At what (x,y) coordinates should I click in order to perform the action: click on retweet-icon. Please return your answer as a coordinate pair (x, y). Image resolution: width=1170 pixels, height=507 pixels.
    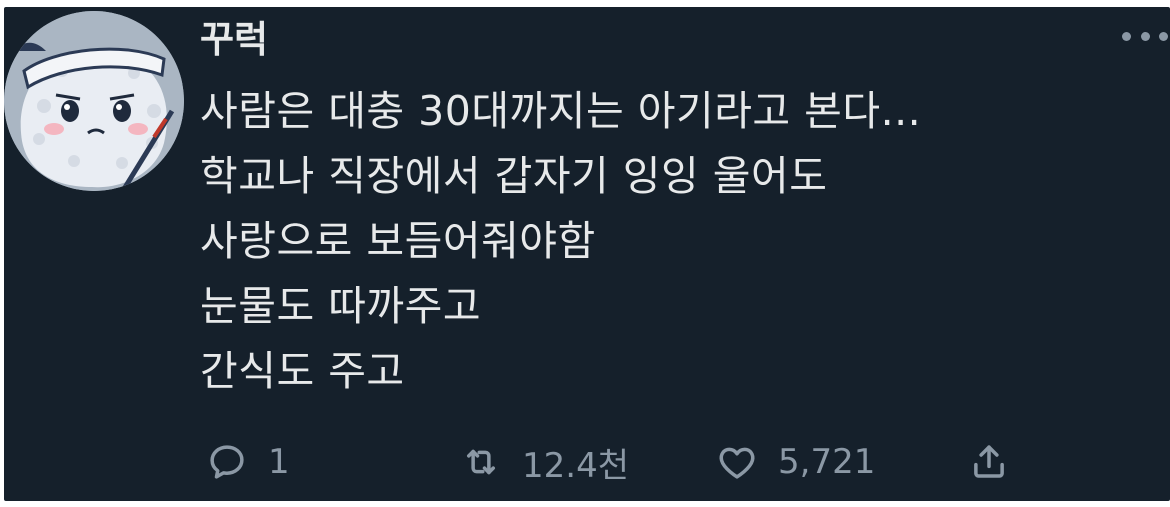
    Looking at the image, I should click on (481, 462).